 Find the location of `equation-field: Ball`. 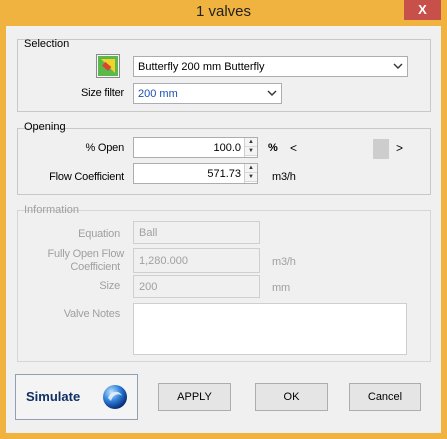

equation-field: Ball is located at coordinates (196, 232).